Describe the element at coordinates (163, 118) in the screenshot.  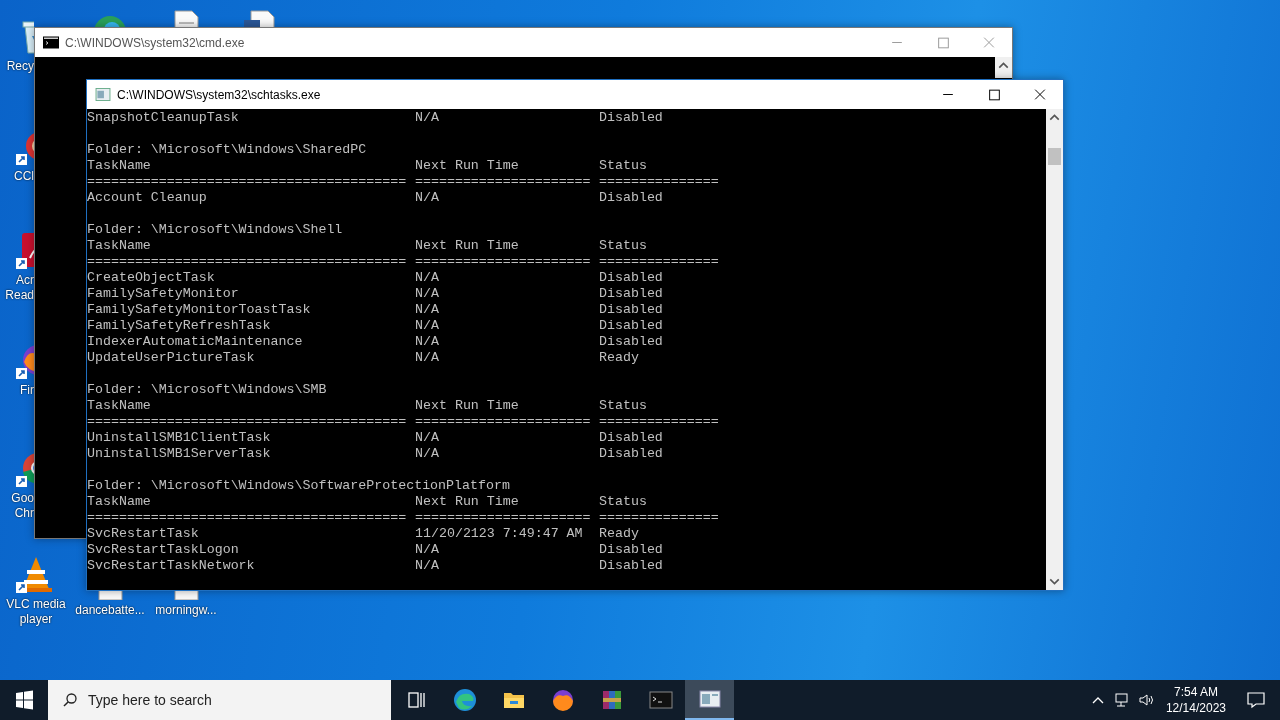
I see `table-cell-text: SnapshotCleanupTask` at that location.